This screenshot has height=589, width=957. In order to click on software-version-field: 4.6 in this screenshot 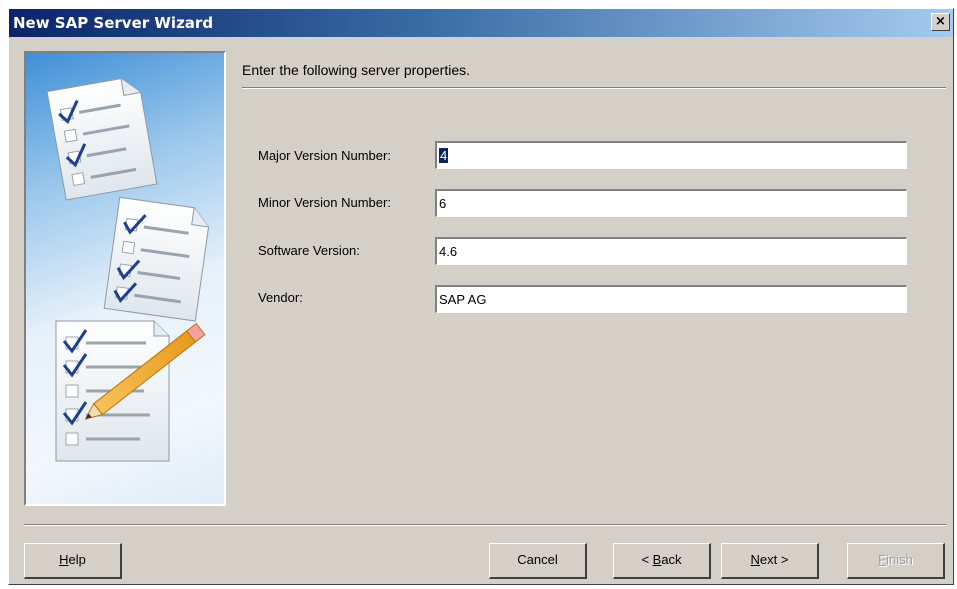, I will do `click(671, 251)`.